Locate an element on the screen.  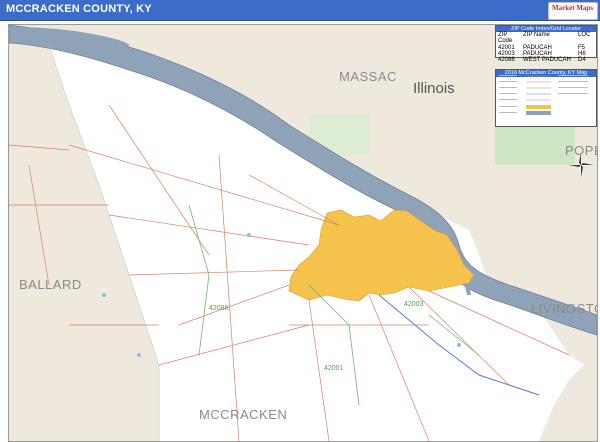
zip-cell: 42086 is located at coordinates (506, 60).